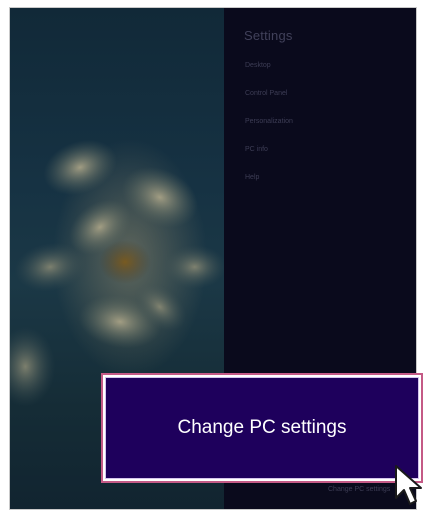 The height and width of the screenshot is (518, 425). What do you see at coordinates (268, 35) in the screenshot?
I see `settings-title: Settings` at bounding box center [268, 35].